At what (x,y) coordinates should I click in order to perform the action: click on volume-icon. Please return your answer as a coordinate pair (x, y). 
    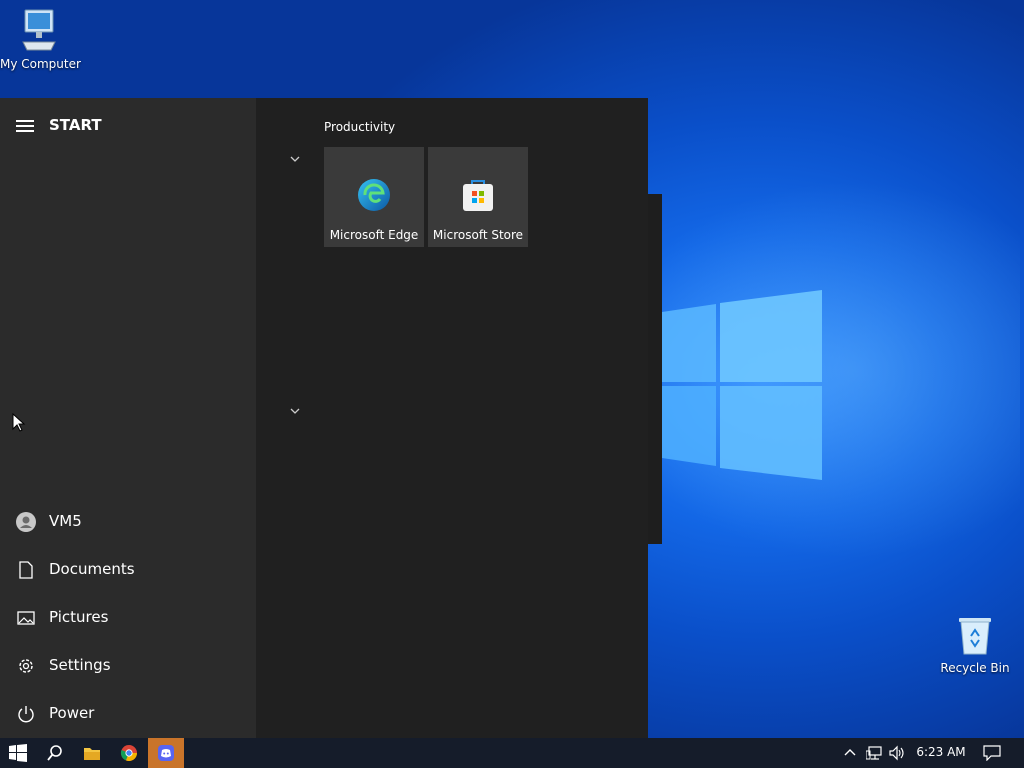
    Looking at the image, I should click on (897, 753).